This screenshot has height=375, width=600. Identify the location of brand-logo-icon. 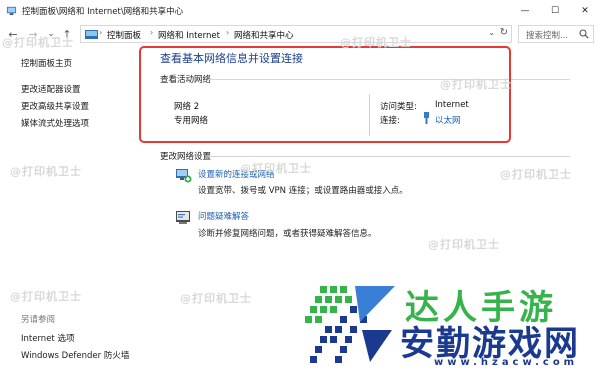
(350, 324).